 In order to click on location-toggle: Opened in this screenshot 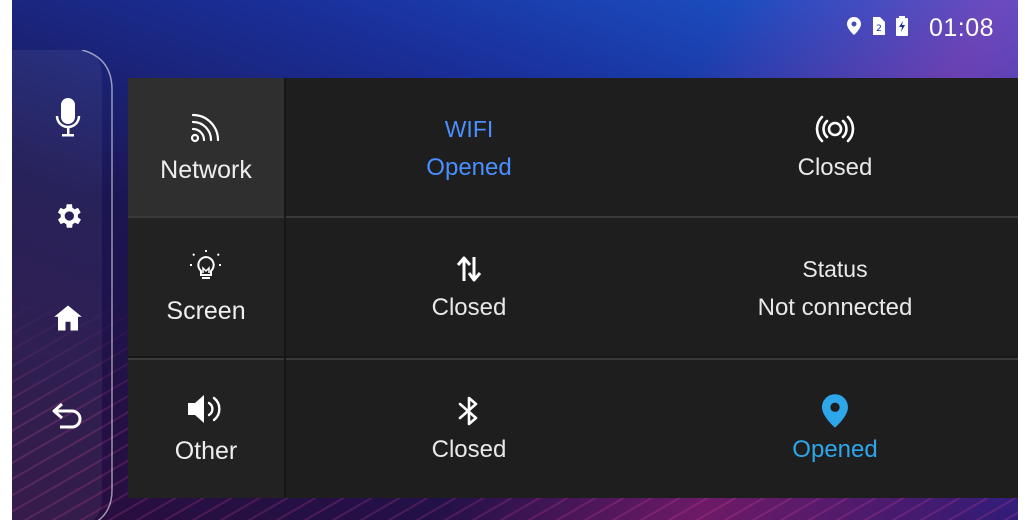, I will do `click(835, 429)`.